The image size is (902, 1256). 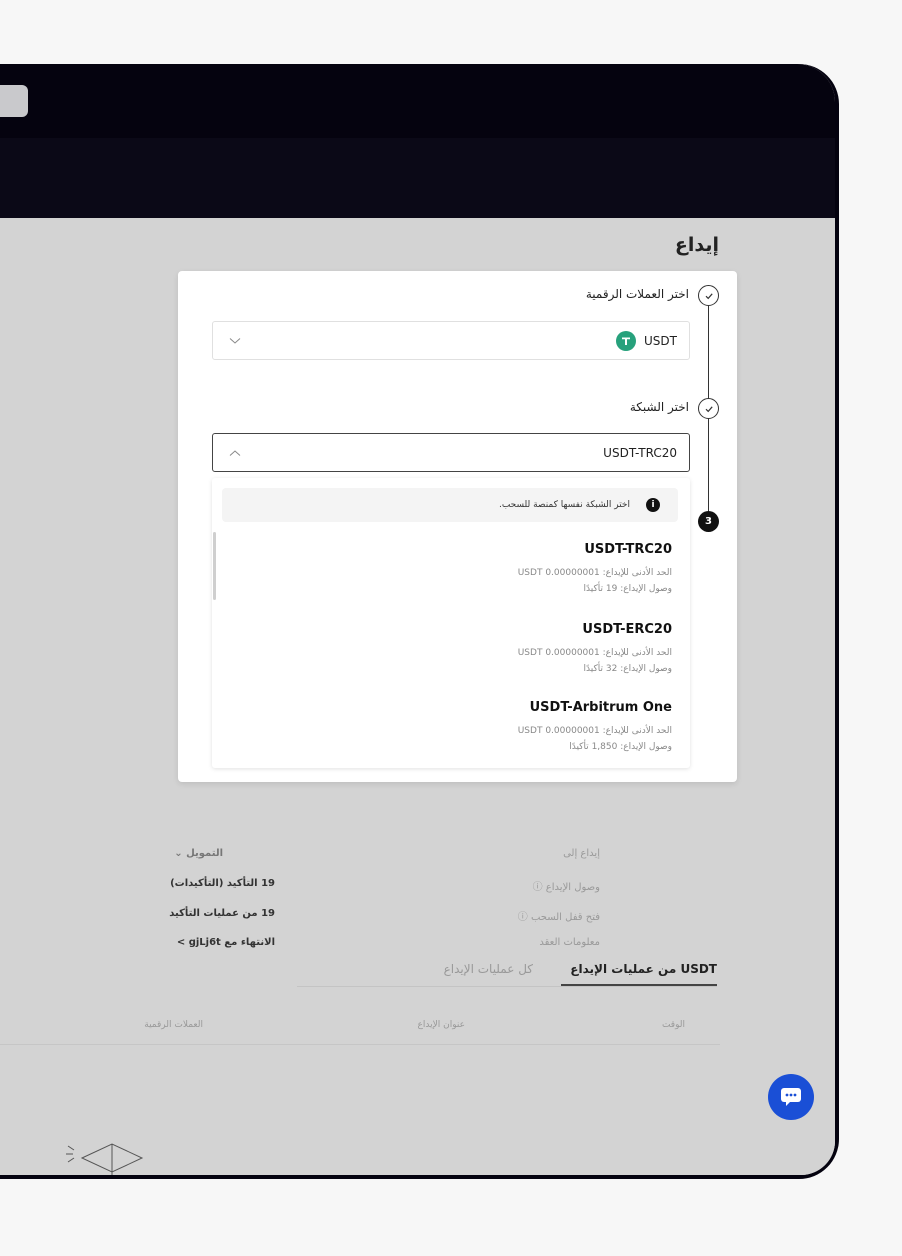 What do you see at coordinates (222, 913) in the screenshot?
I see `info-value-withdraw-unlock: 19 من عمليات التأكيد` at bounding box center [222, 913].